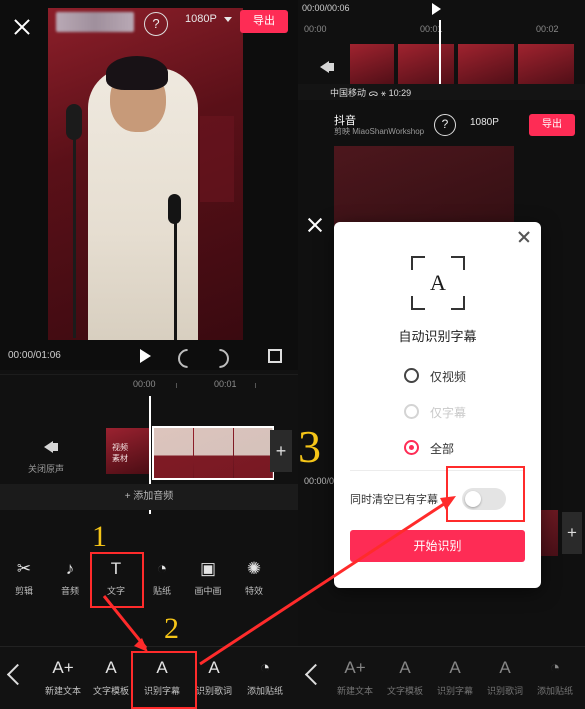 The height and width of the screenshot is (709, 585). Describe the element at coordinates (201, 19) in the screenshot. I see `resolution-label: 1080P` at that location.